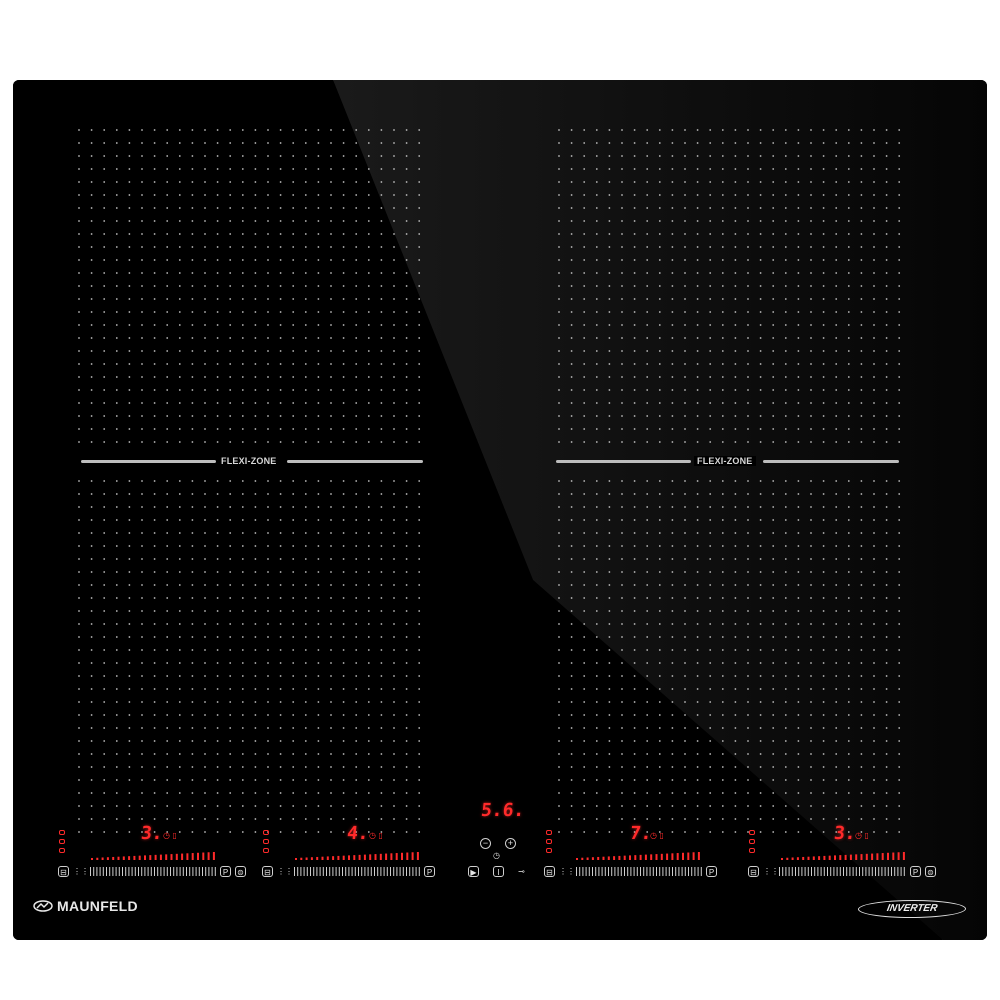 This screenshot has width=1000, height=1000. I want to click on burner-2-power-bar, so click(357, 856).